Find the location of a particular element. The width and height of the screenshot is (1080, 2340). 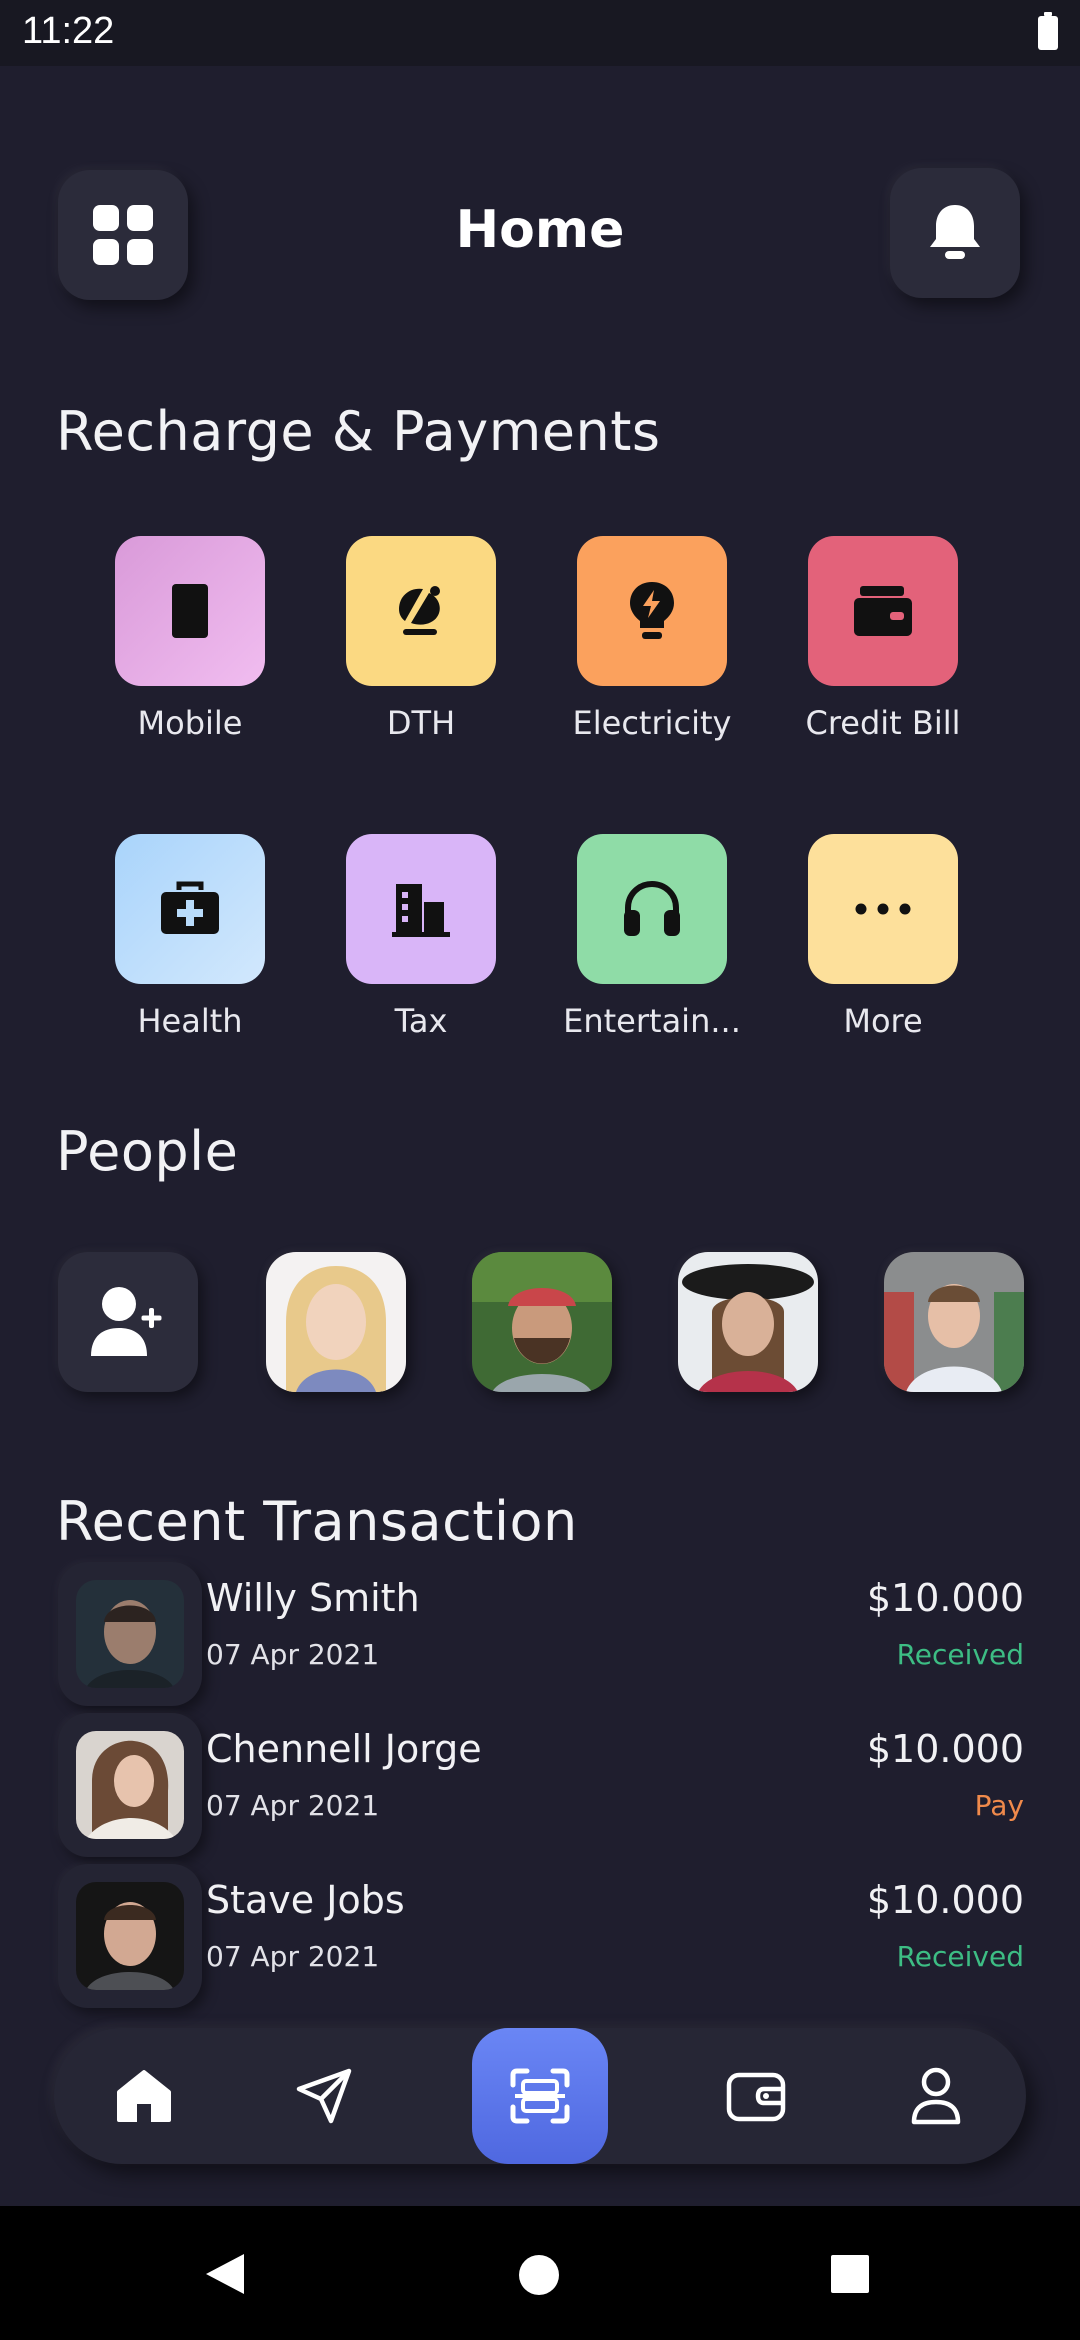

tax-tile is located at coordinates (421, 909).